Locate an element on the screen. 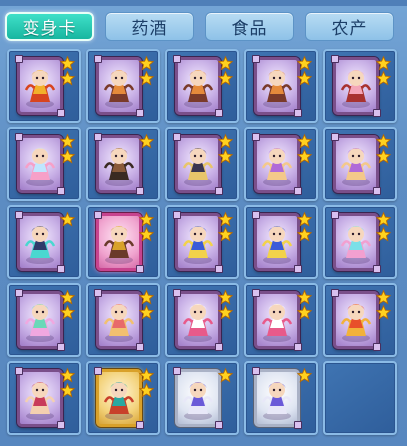  dancing-maiden-icon is located at coordinates (40, 401).